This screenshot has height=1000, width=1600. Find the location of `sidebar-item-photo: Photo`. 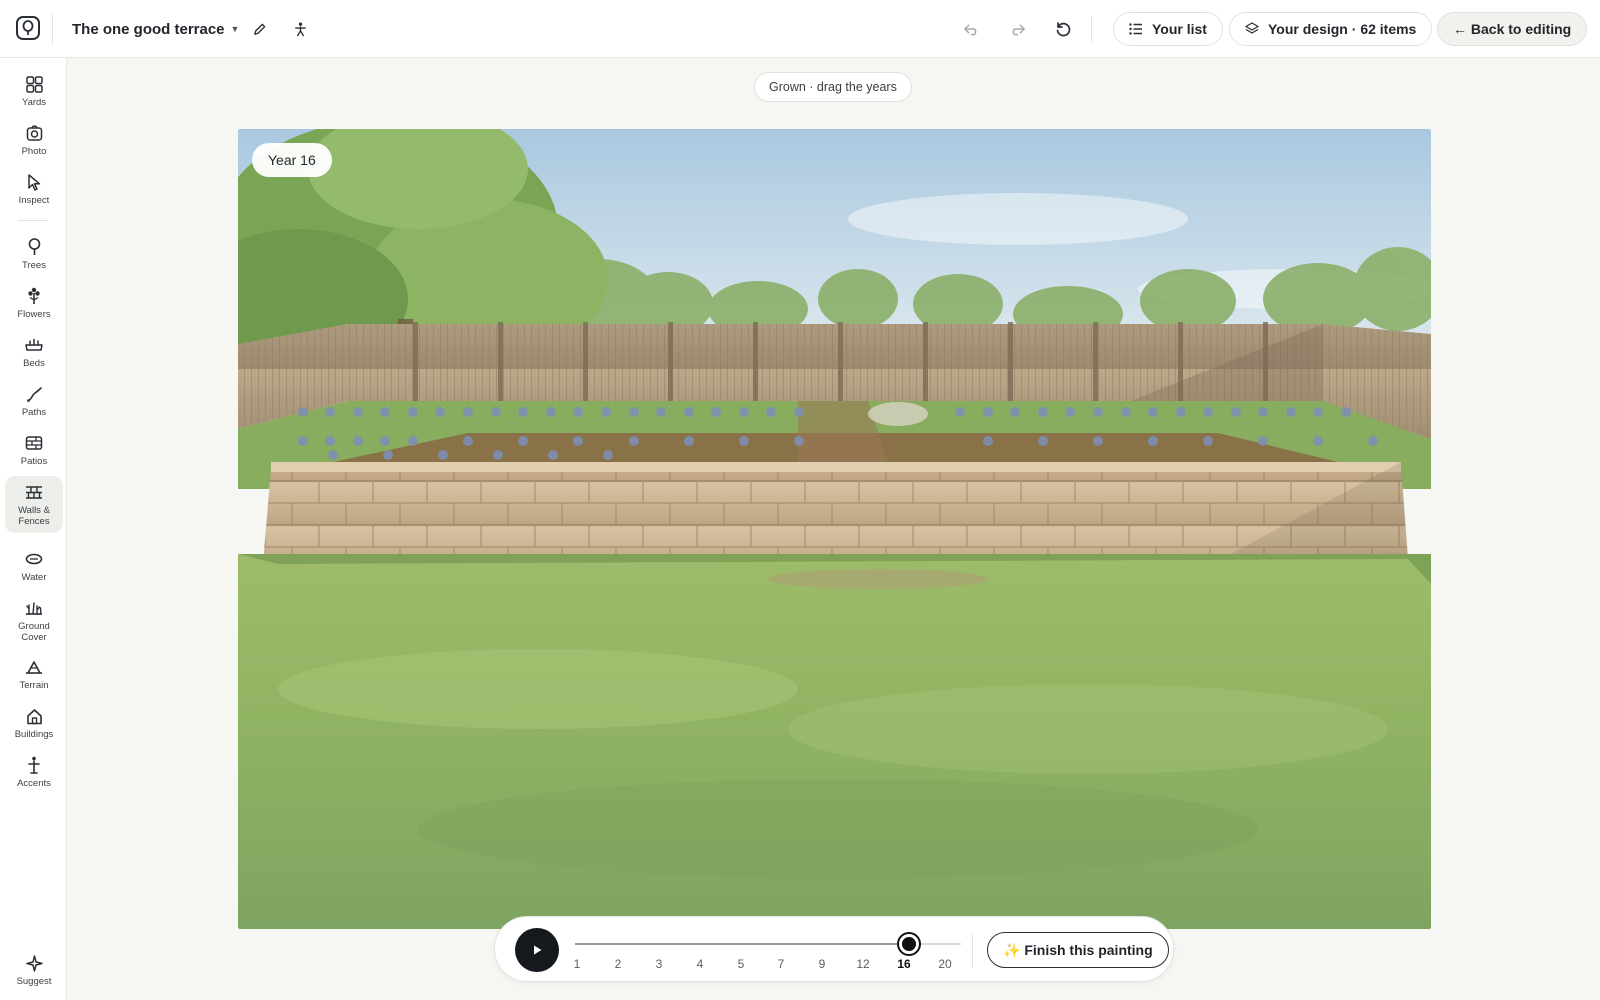

sidebar-item-photo: Photo is located at coordinates (34, 140).